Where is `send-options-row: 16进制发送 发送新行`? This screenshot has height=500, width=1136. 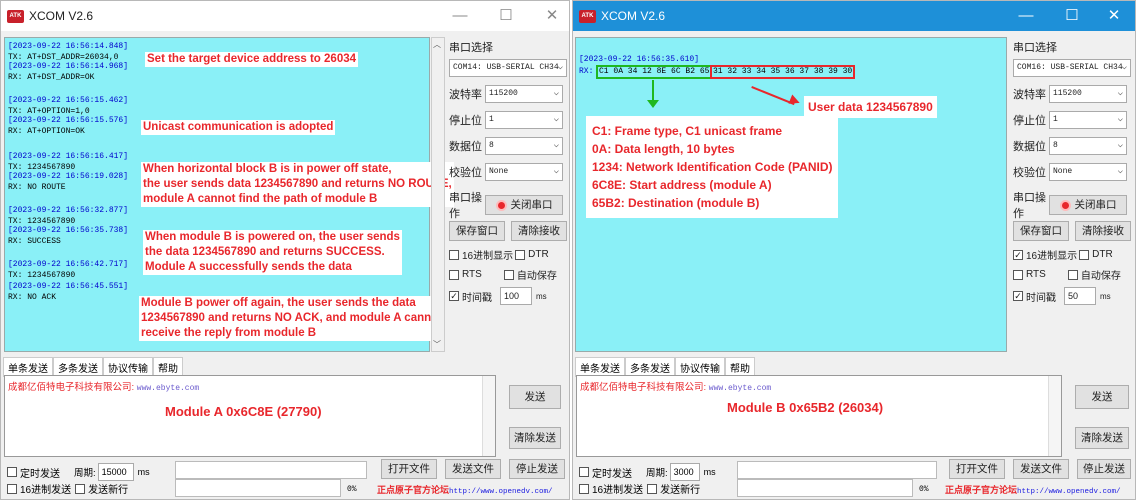
send-options-row: 16进制发送 发送新行 is located at coordinates (639, 488).